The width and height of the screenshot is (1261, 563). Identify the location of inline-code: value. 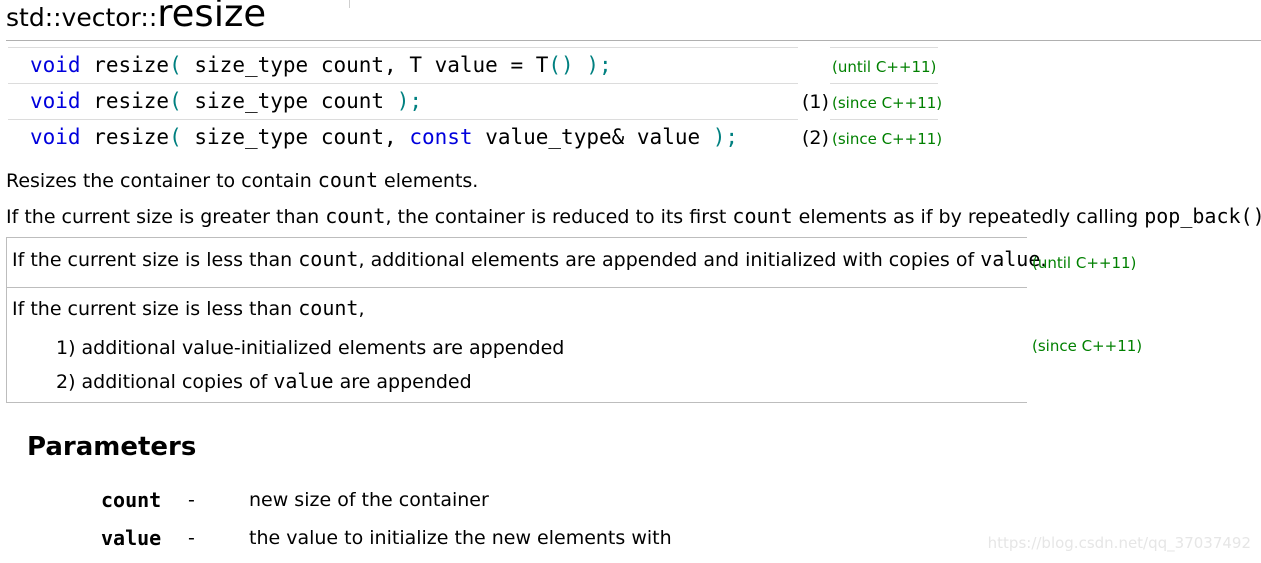
(303, 381).